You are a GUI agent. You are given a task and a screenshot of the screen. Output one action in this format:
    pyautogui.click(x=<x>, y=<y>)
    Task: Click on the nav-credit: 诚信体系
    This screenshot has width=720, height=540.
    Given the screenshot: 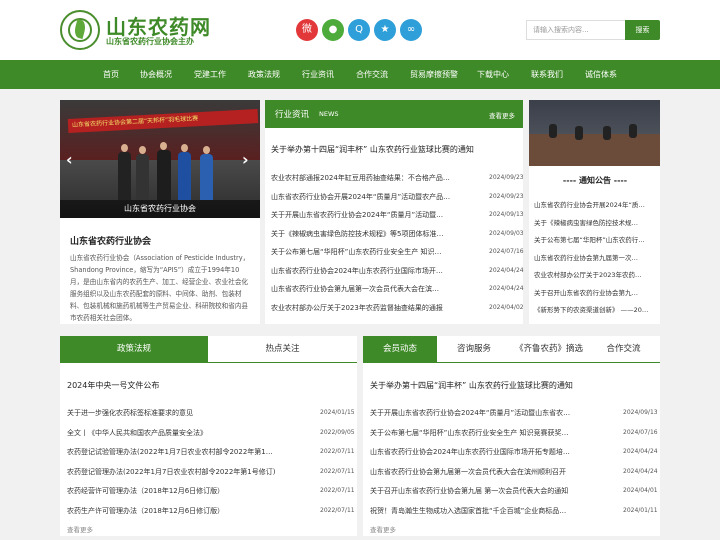 What is the action you would take?
    pyautogui.click(x=601, y=74)
    